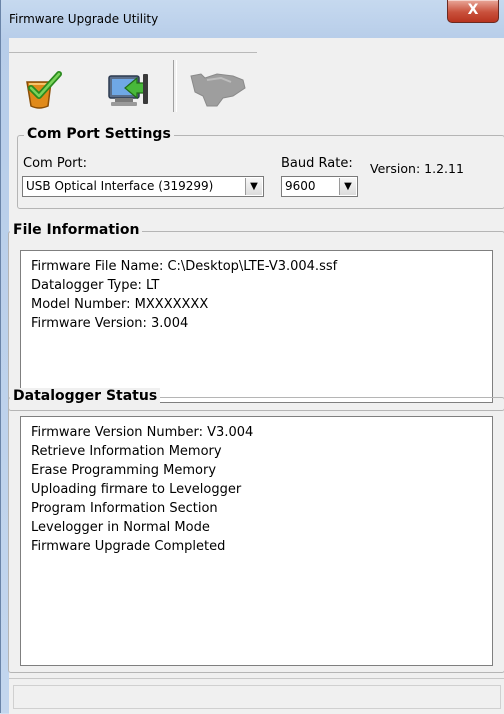  I want to click on read-file-button, so click(44, 89).